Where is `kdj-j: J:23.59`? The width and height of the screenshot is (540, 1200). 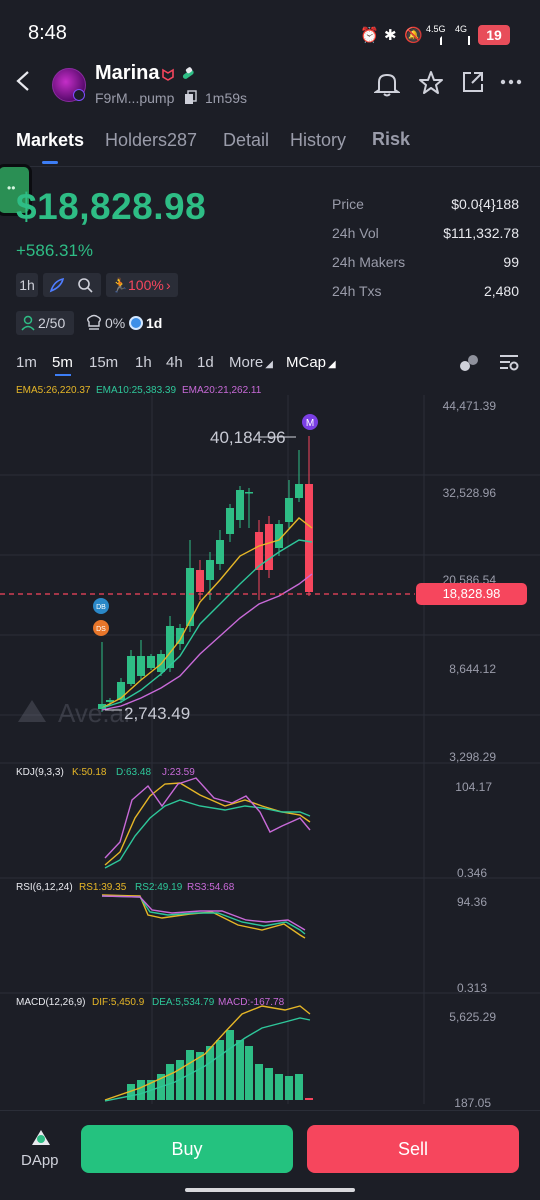
kdj-j: J:23.59 is located at coordinates (178, 772).